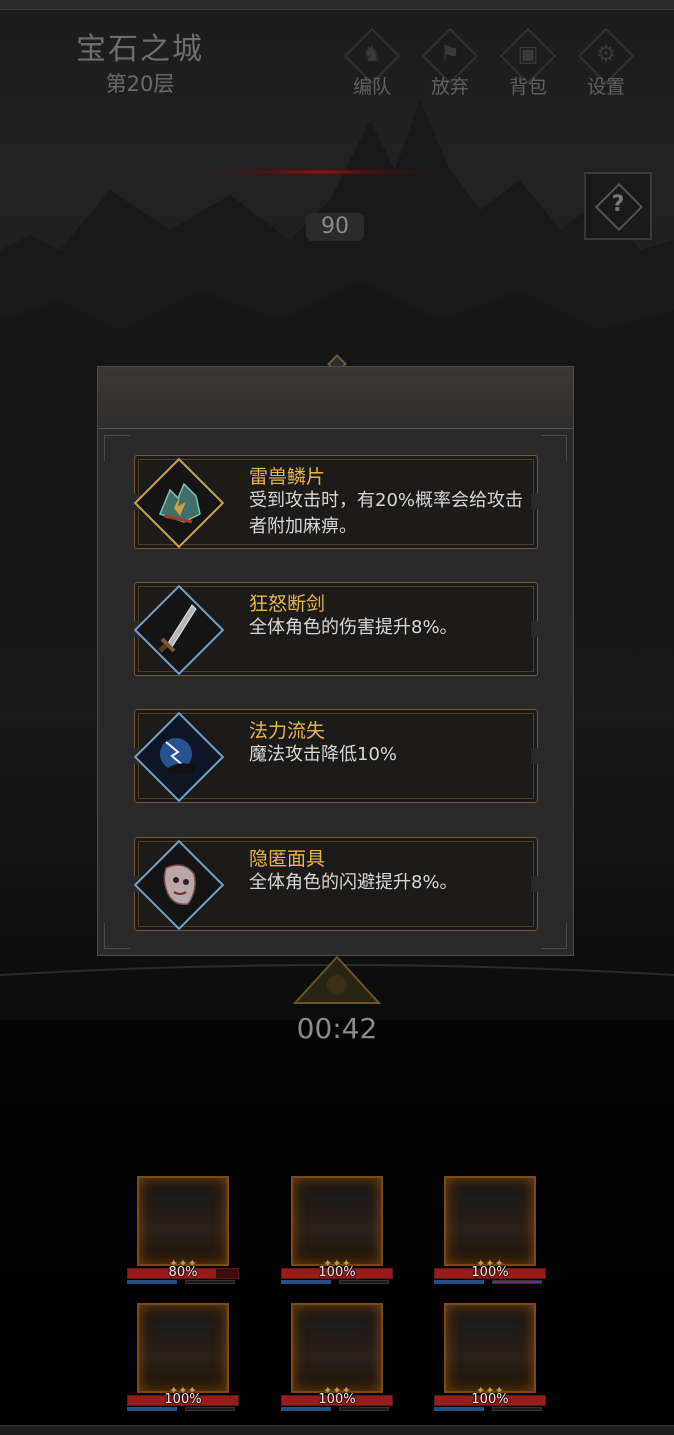  I want to click on relic-name: 隐匿面具, so click(287, 859).